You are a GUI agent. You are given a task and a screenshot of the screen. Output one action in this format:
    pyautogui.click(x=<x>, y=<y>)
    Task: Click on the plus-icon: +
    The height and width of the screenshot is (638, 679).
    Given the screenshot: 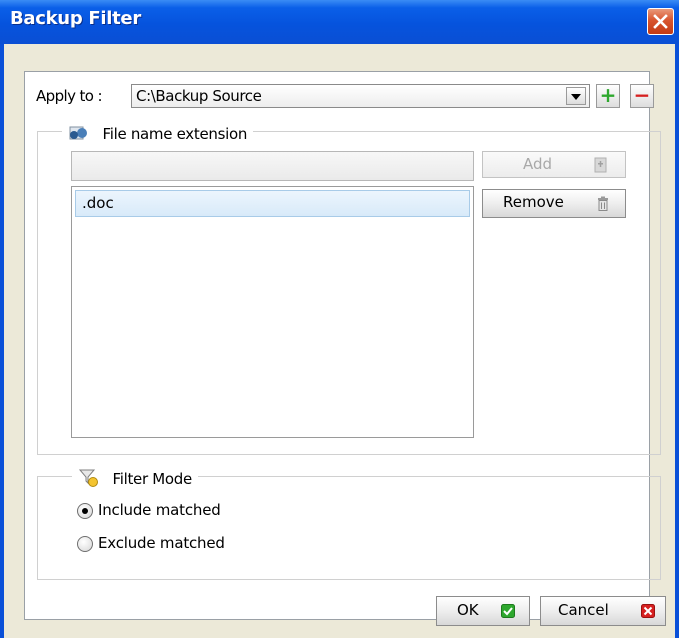 What is the action you would take?
    pyautogui.click(x=608, y=95)
    